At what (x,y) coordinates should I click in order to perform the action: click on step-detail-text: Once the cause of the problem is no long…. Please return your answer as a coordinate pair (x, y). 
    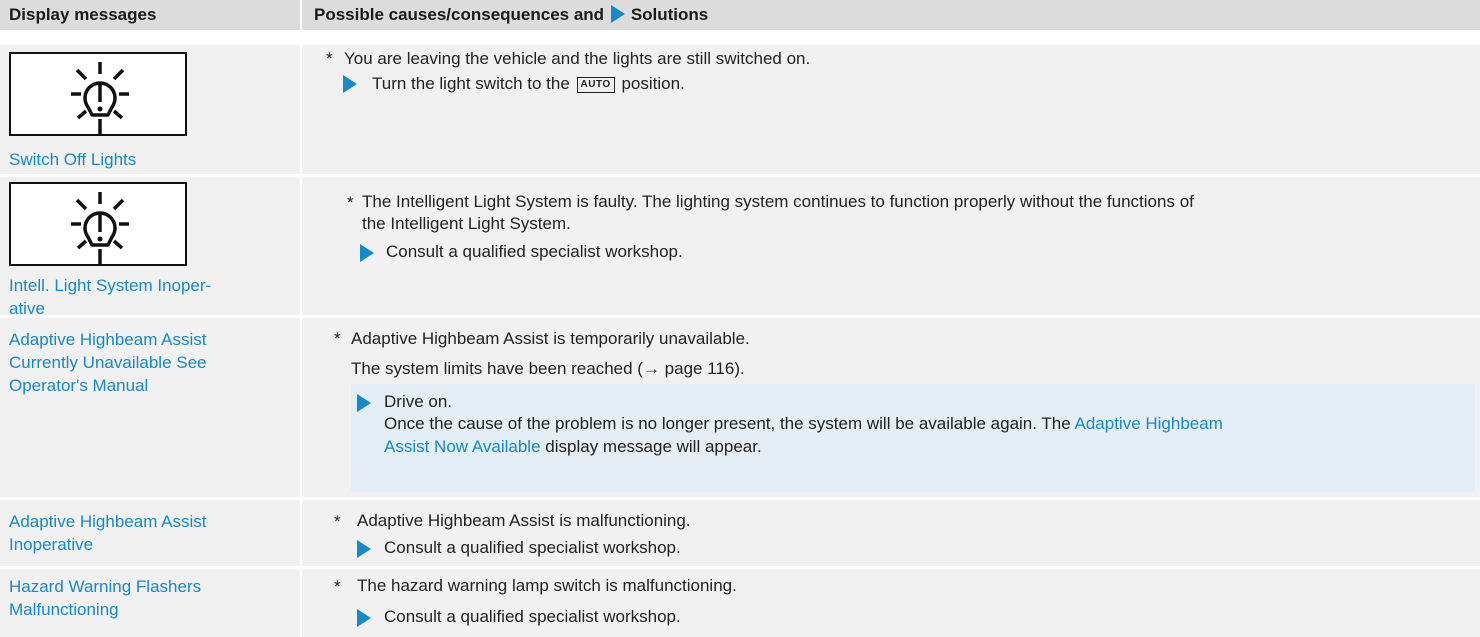
    Looking at the image, I should click on (727, 423).